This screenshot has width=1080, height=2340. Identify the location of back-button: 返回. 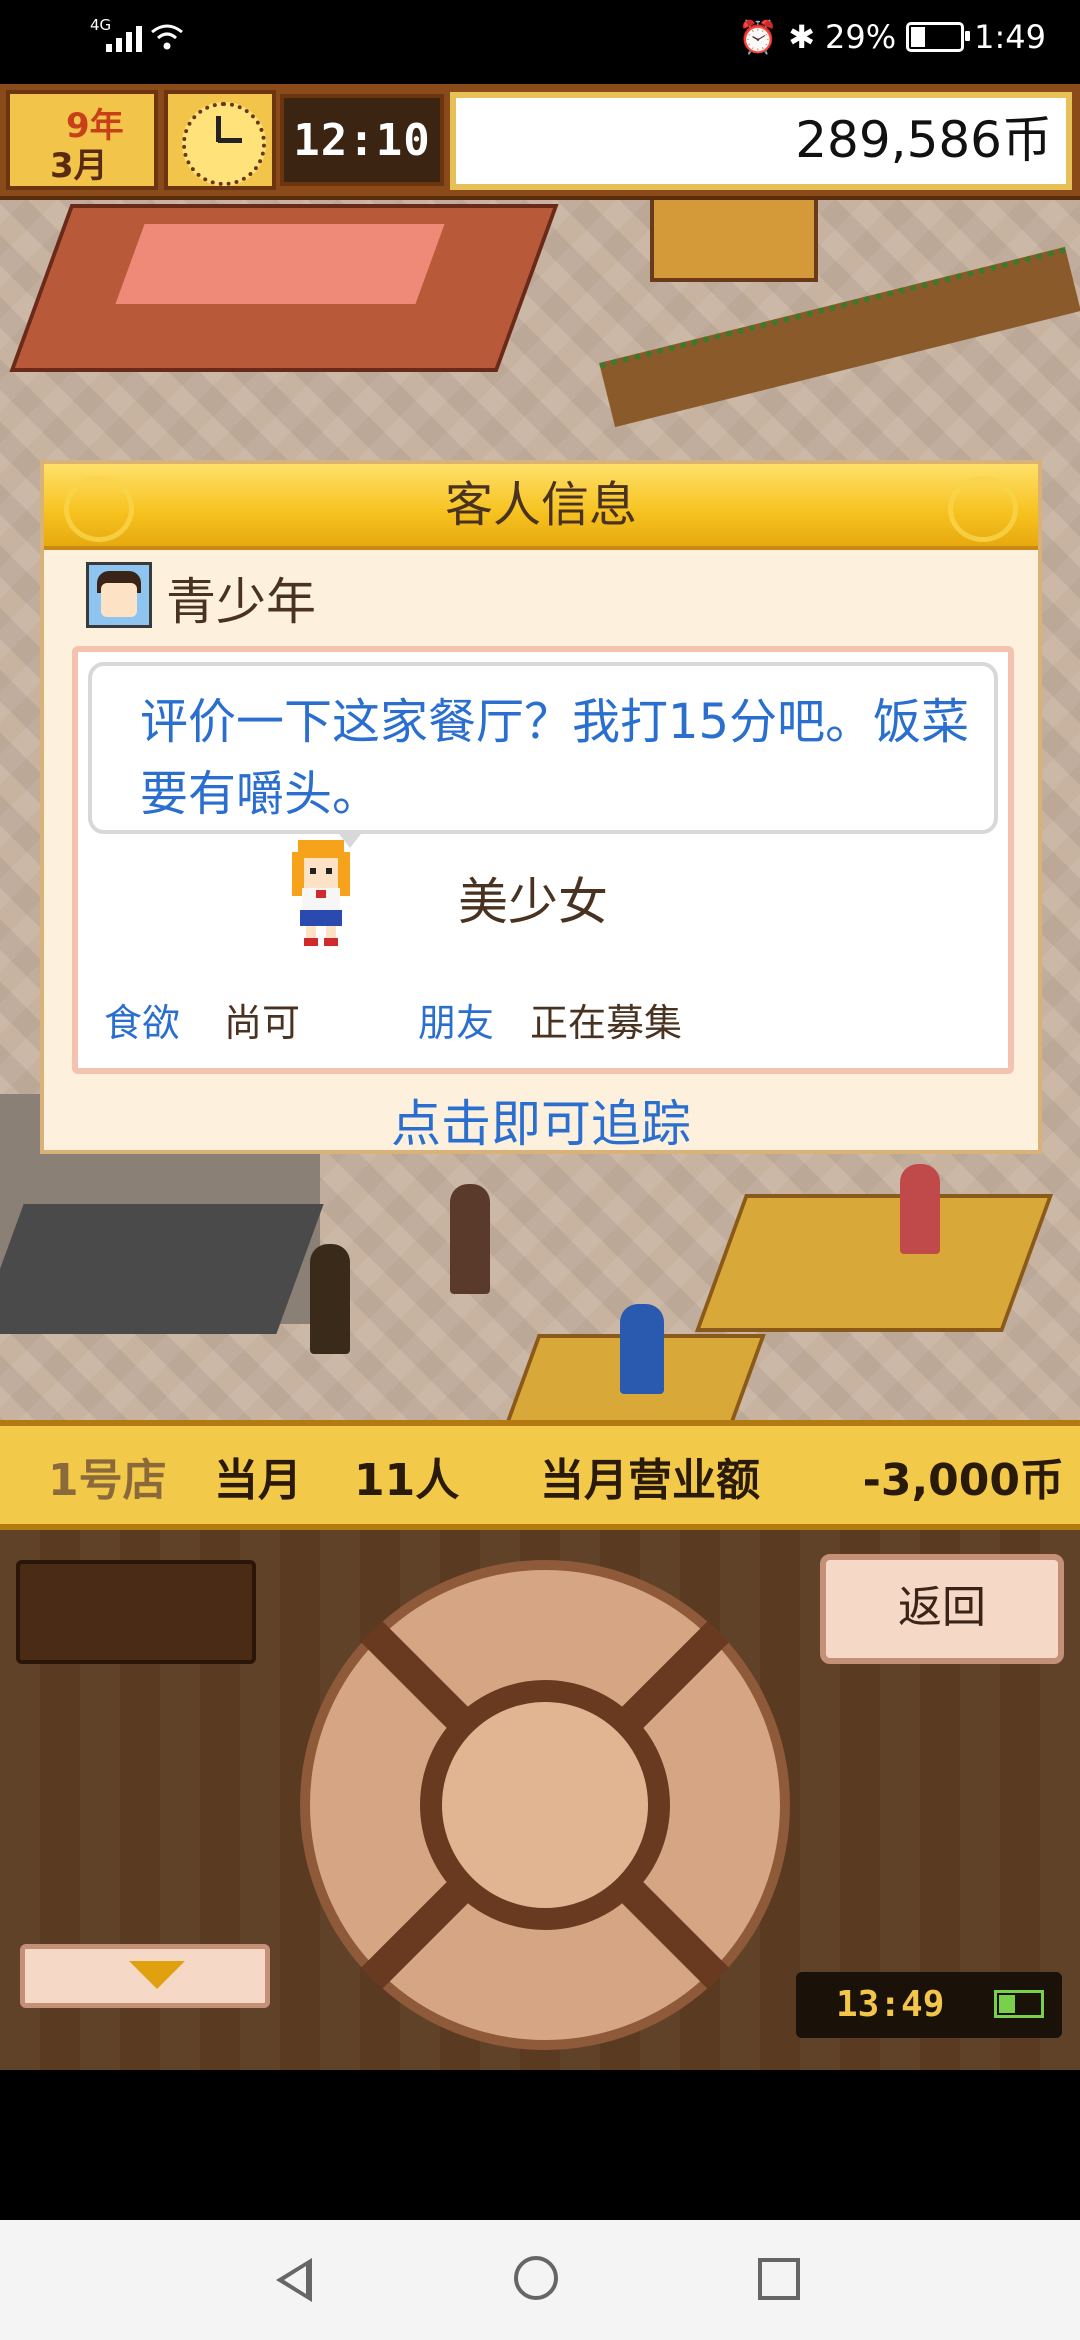
(942, 1609).